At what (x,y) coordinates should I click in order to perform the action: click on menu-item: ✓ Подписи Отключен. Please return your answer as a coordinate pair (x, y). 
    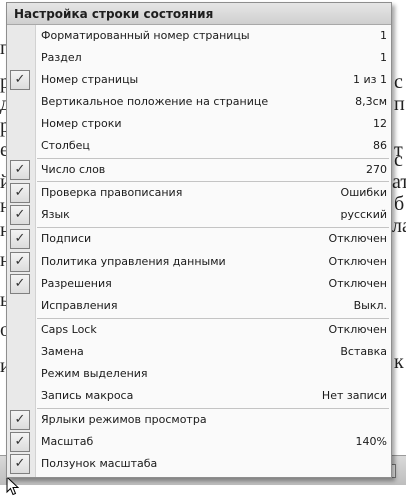
    Looking at the image, I should click on (199, 239).